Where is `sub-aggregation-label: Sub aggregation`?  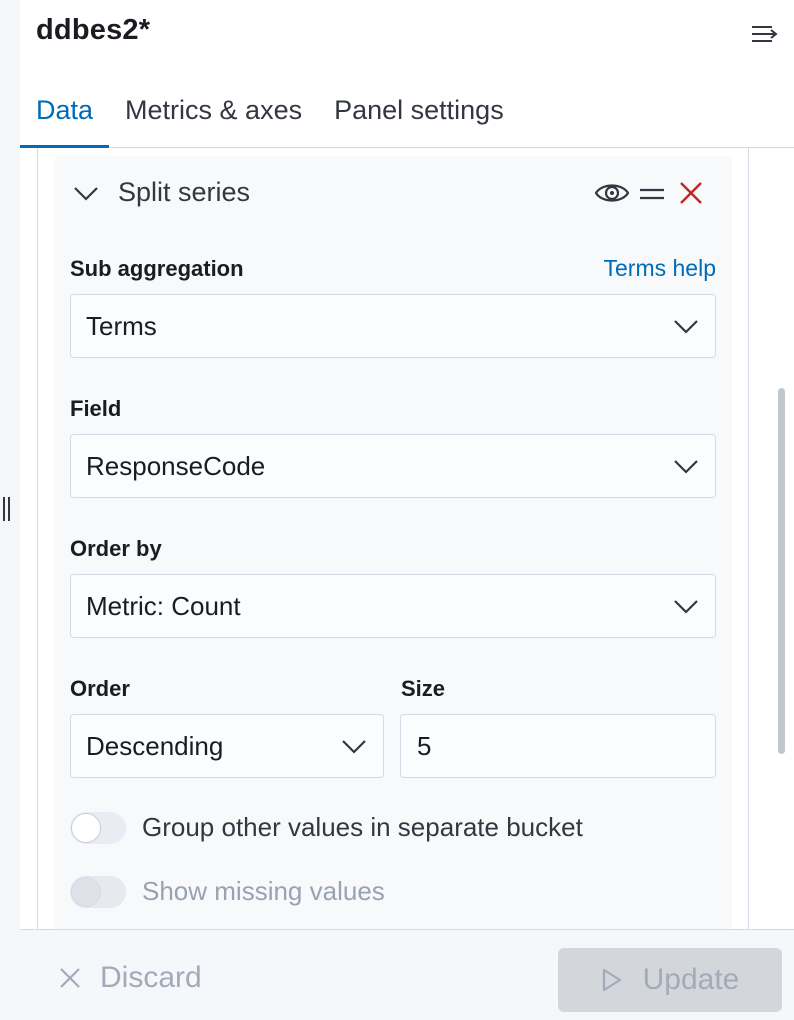
sub-aggregation-label: Sub aggregation is located at coordinates (157, 268).